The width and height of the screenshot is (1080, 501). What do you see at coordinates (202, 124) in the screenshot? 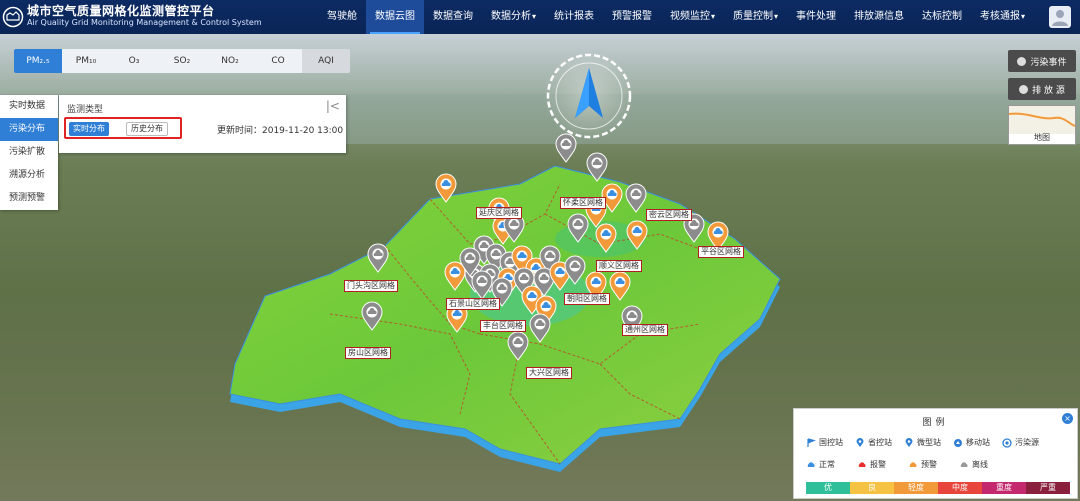
I see `monitor-type-panel: 监测类型 |< 实时分布 历史分布 更新时间：2019-11-20 13:00` at bounding box center [202, 124].